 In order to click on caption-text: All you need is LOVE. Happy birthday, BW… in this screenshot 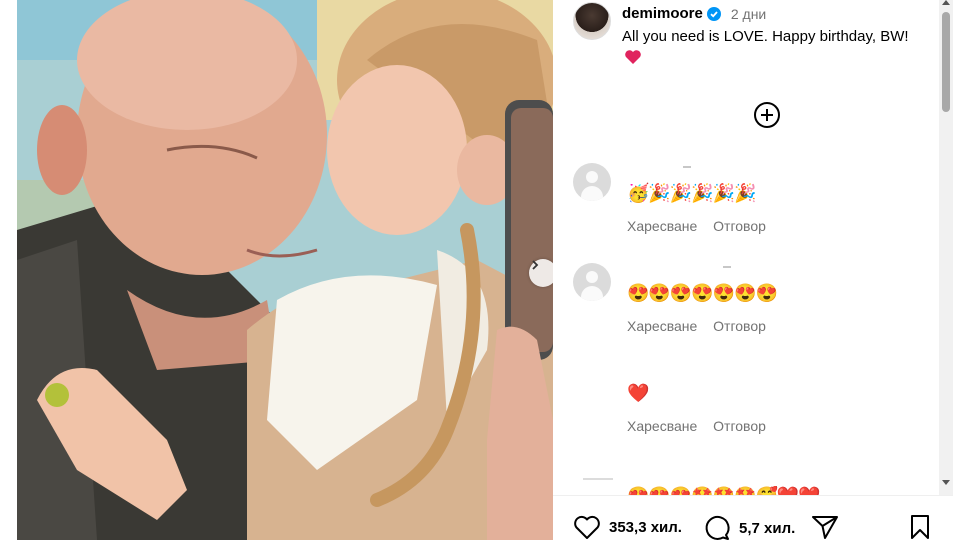, I will do `click(765, 36)`.